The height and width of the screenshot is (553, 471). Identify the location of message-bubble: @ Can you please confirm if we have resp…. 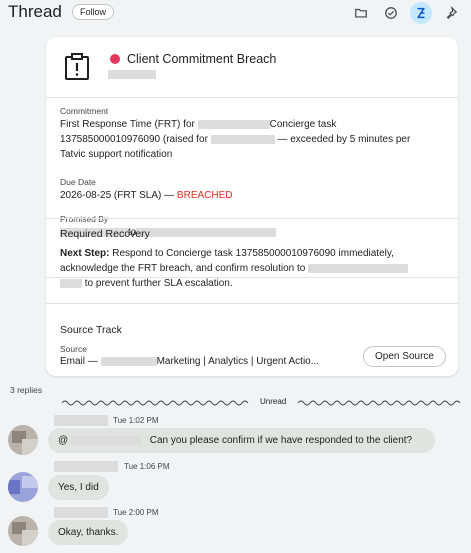
(241, 440).